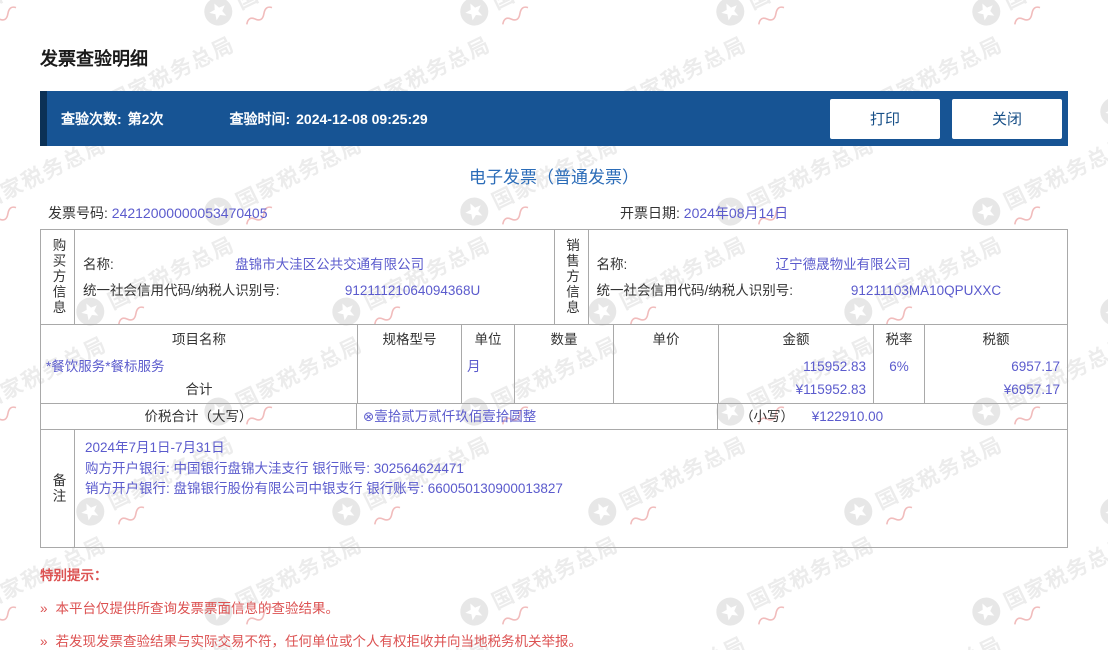 The image size is (1108, 650). I want to click on grand-total-figures-label: （小写）, so click(767, 416).